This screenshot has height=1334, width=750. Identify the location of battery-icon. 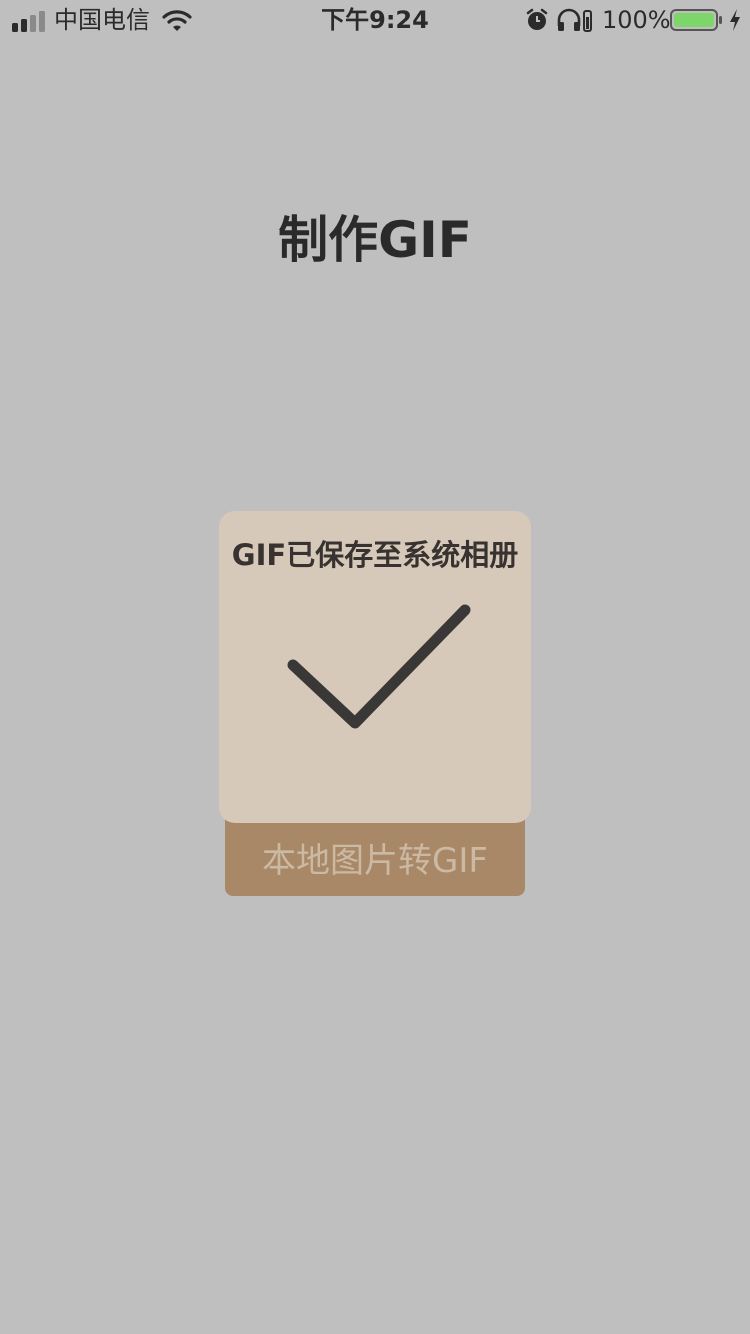
(696, 20).